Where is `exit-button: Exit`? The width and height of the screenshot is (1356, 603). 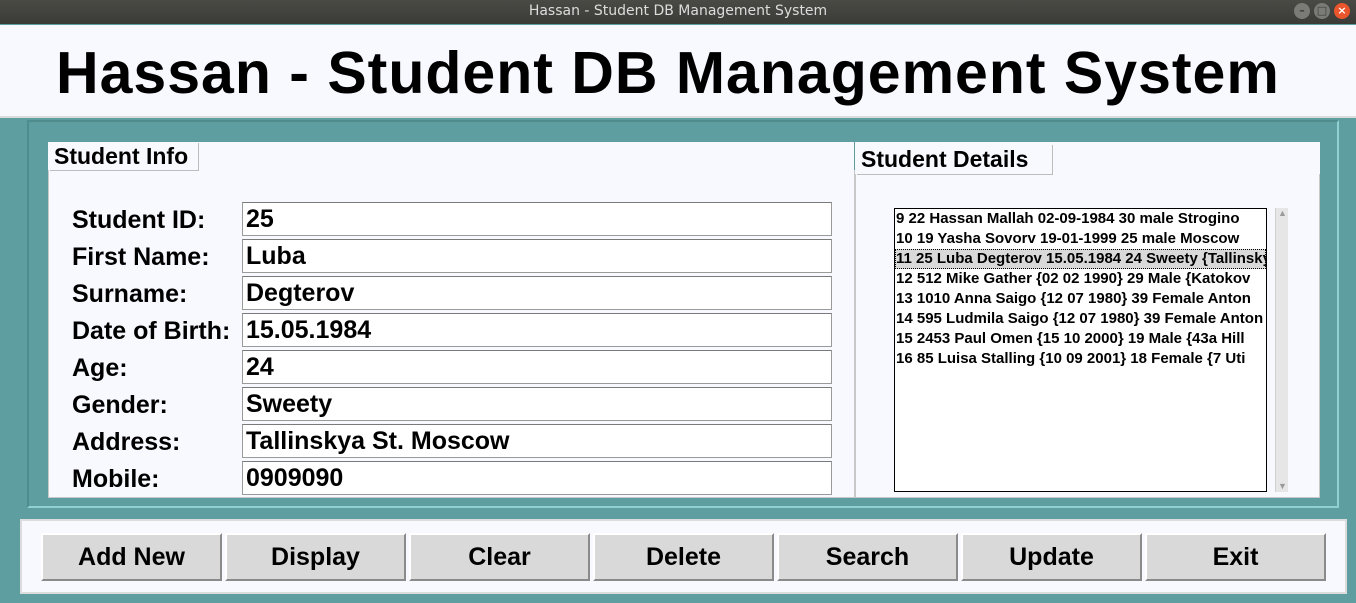 exit-button: Exit is located at coordinates (1235, 557).